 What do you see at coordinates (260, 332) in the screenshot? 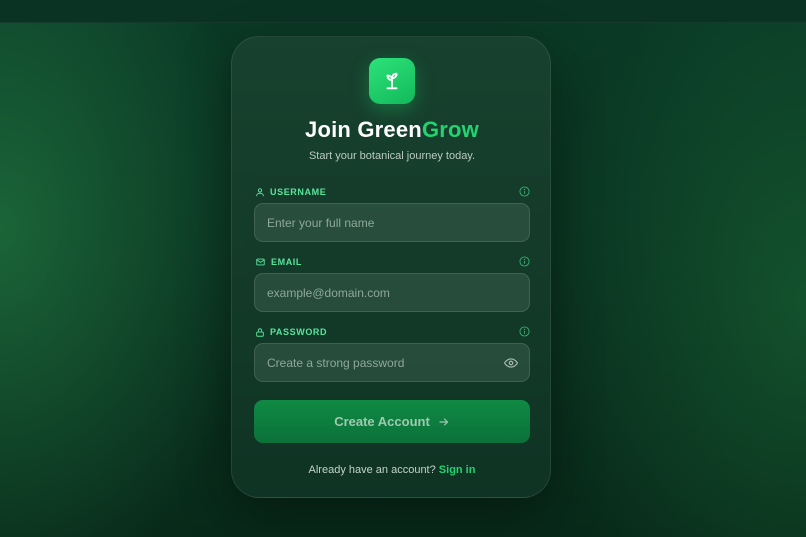
I see `lock-icon` at bounding box center [260, 332].